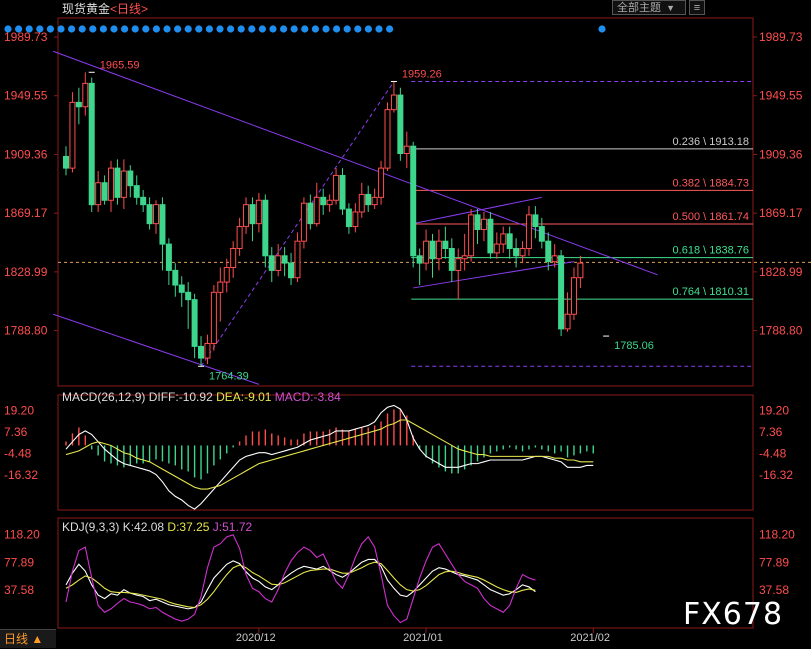 The width and height of the screenshot is (811, 649). What do you see at coordinates (28, 638) in the screenshot?
I see `period-select-button: 日线 ▲` at bounding box center [28, 638].